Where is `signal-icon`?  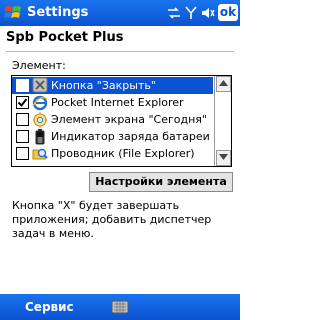 signal-icon is located at coordinates (190, 13).